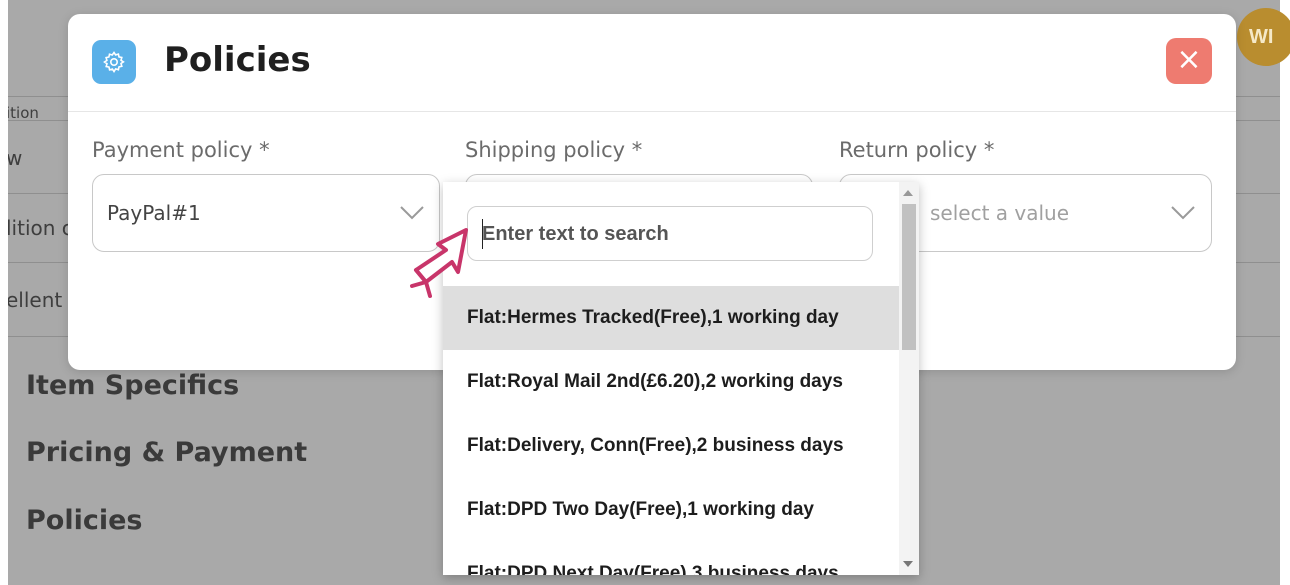  Describe the element at coordinates (84, 520) in the screenshot. I see `section-policies: Policies` at that location.